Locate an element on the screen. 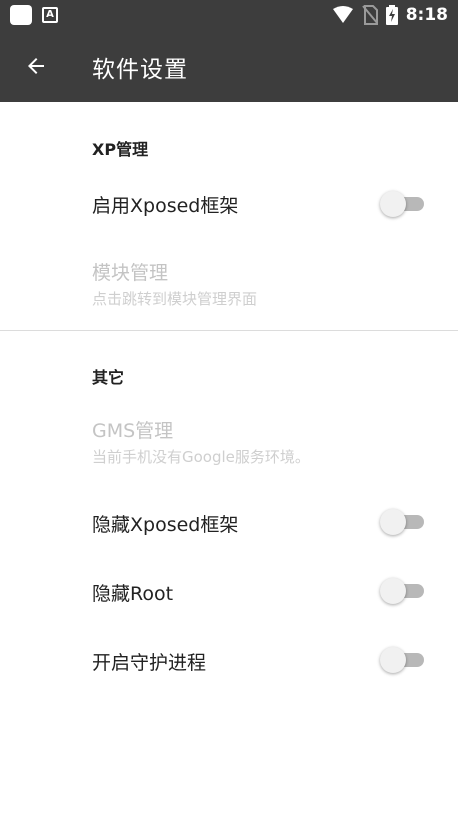 The height and width of the screenshot is (814, 458). page-title: 软件设置 is located at coordinates (140, 70).